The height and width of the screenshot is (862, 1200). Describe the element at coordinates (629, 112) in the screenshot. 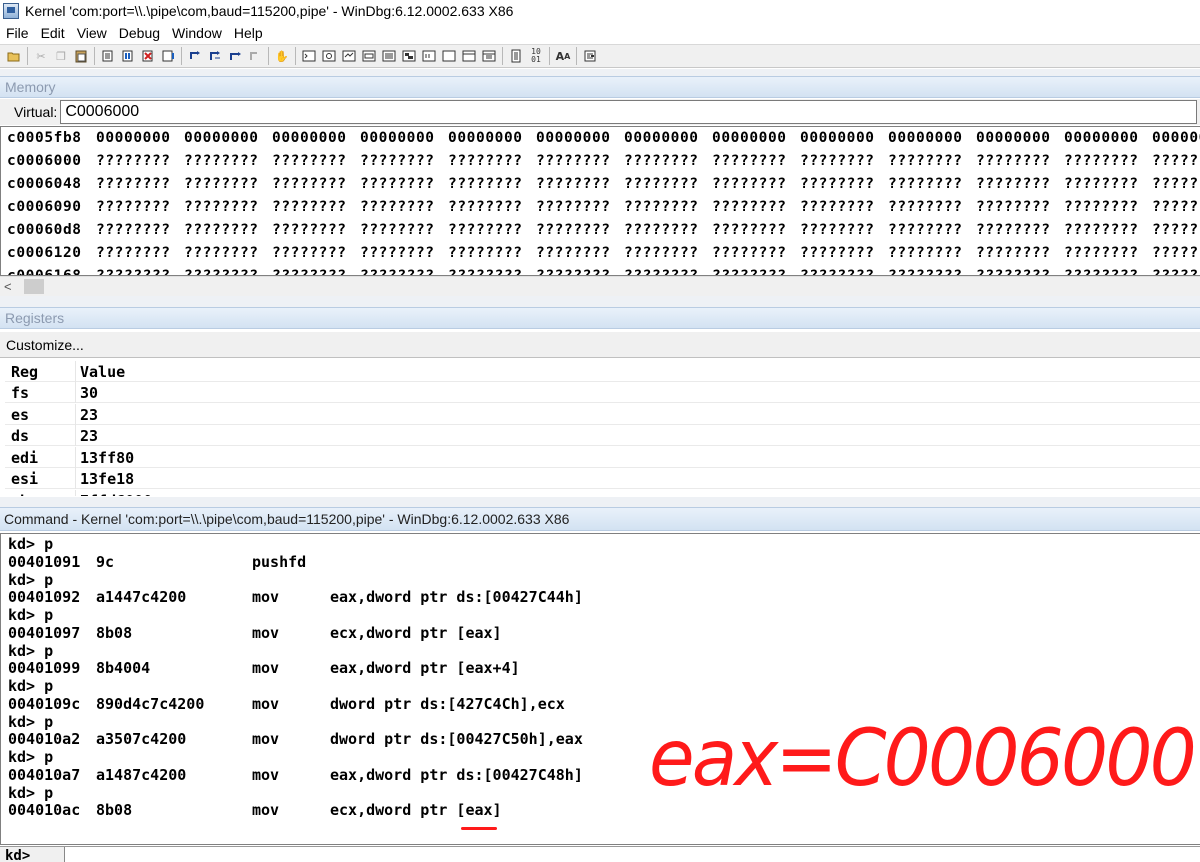

I see `virtual-address-input: C0006000` at that location.